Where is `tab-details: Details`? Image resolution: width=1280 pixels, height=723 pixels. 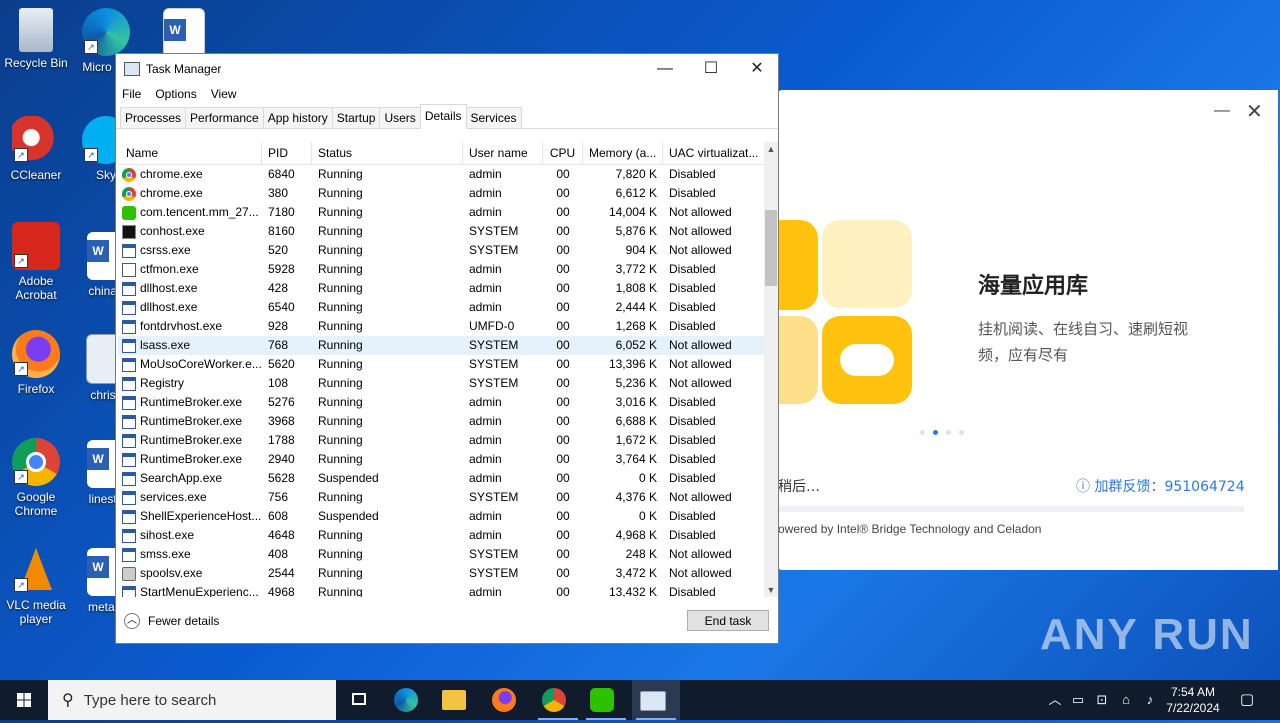 tab-details: Details is located at coordinates (443, 116).